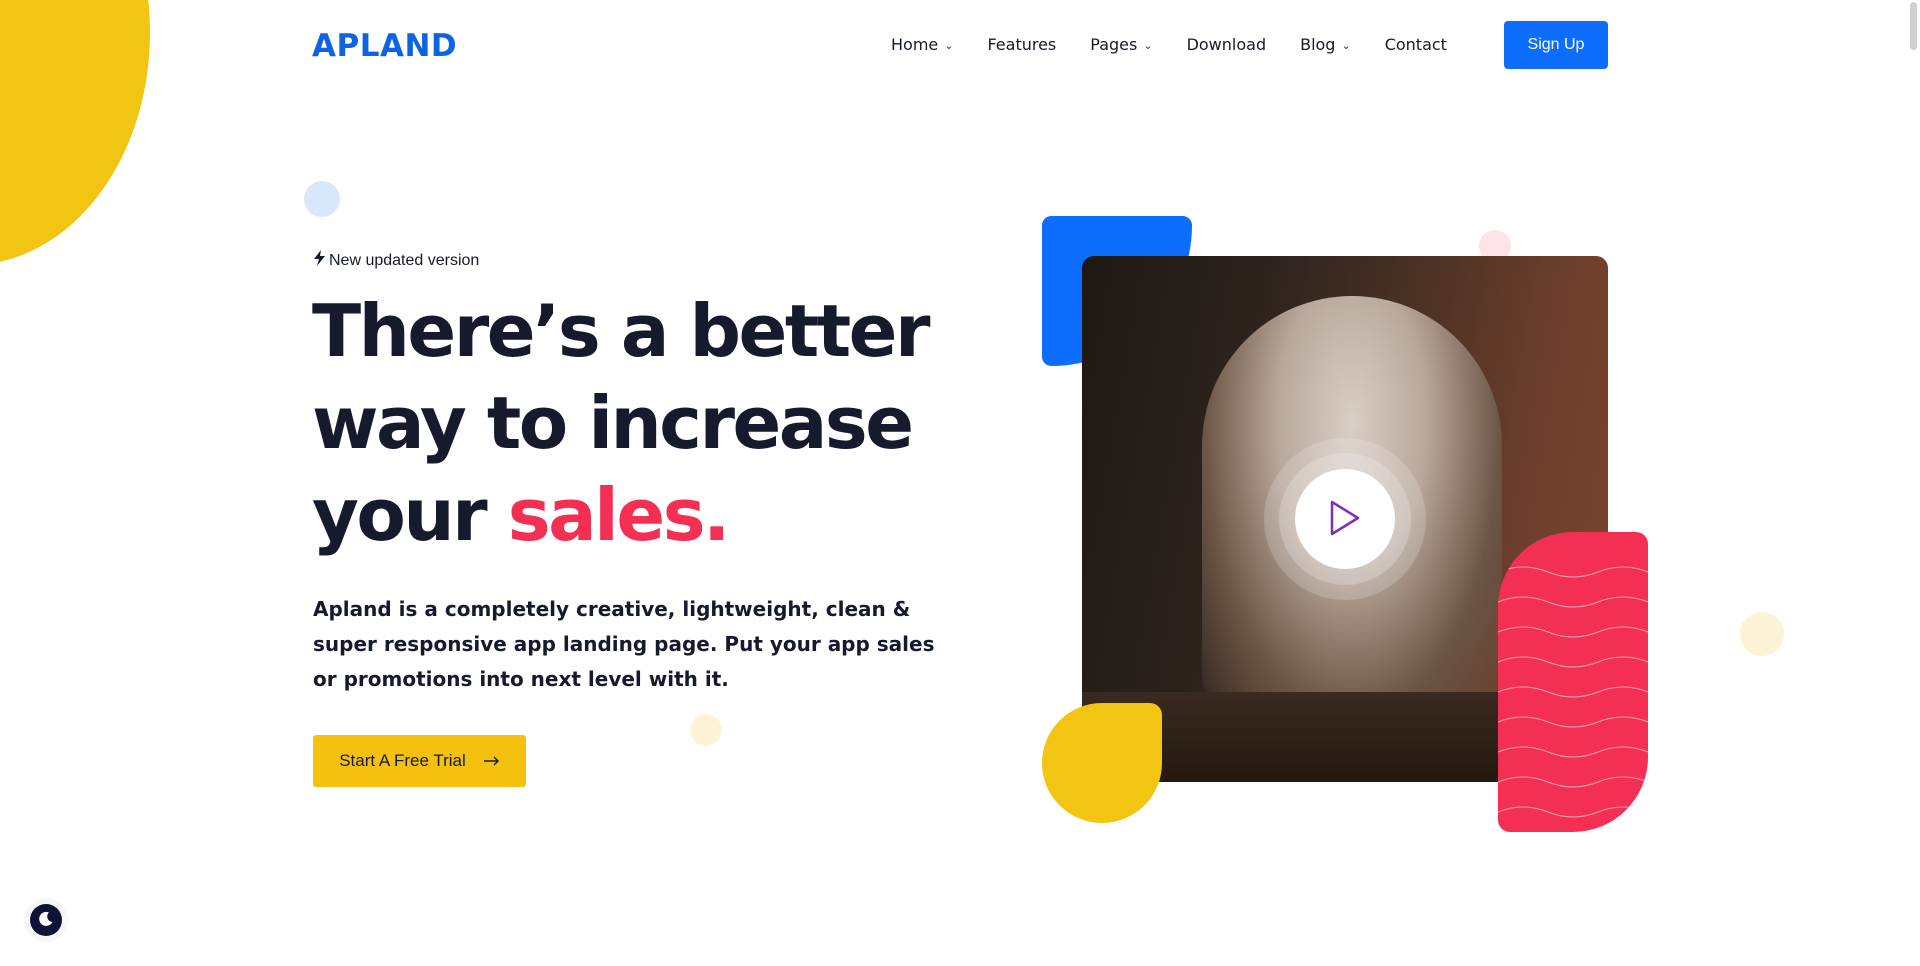 The width and height of the screenshot is (1920, 966). I want to click on nav-item-contact: Contact, so click(1416, 44).